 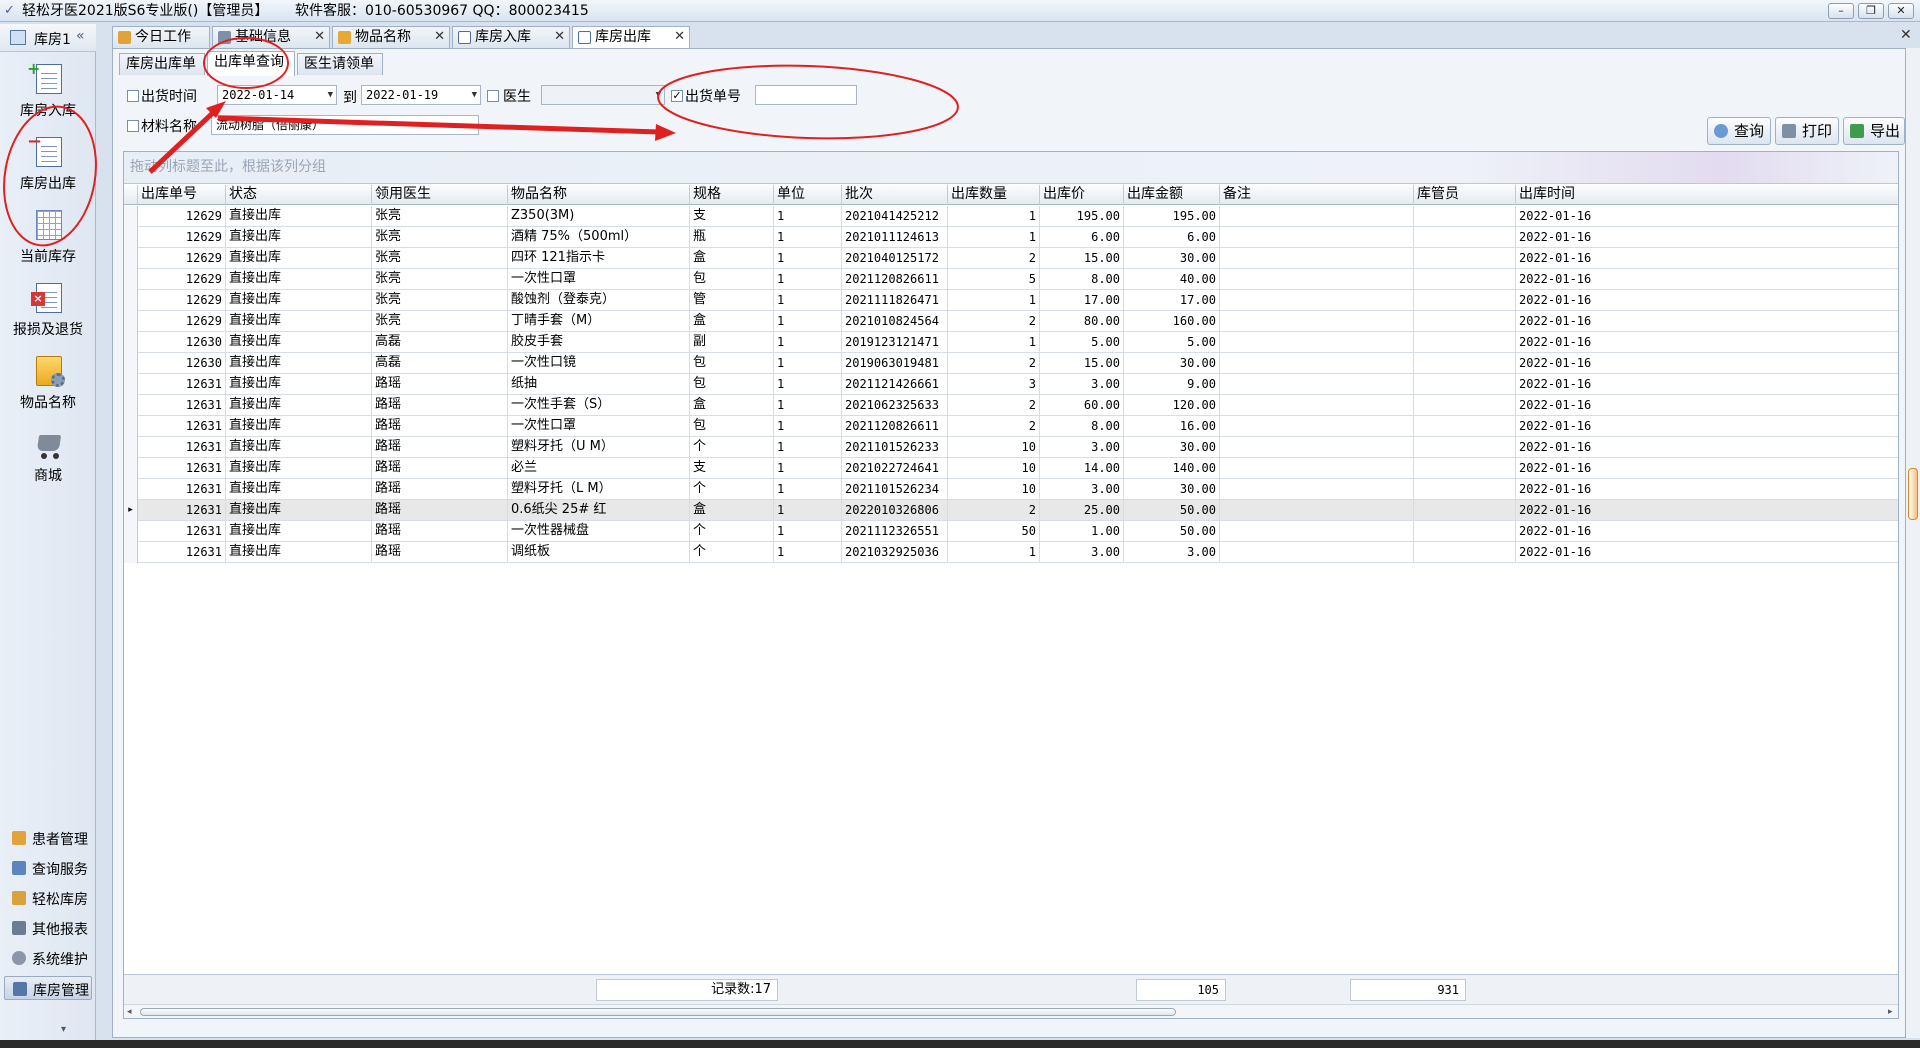 I want to click on column-header-doctor: 领用医生, so click(x=440, y=195).